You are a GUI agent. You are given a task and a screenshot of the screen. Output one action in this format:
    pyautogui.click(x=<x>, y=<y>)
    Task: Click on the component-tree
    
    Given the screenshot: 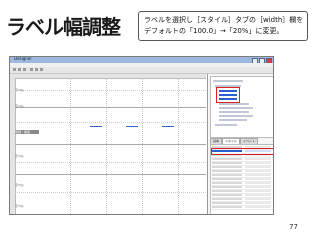 What is the action you would take?
    pyautogui.click(x=241, y=107)
    